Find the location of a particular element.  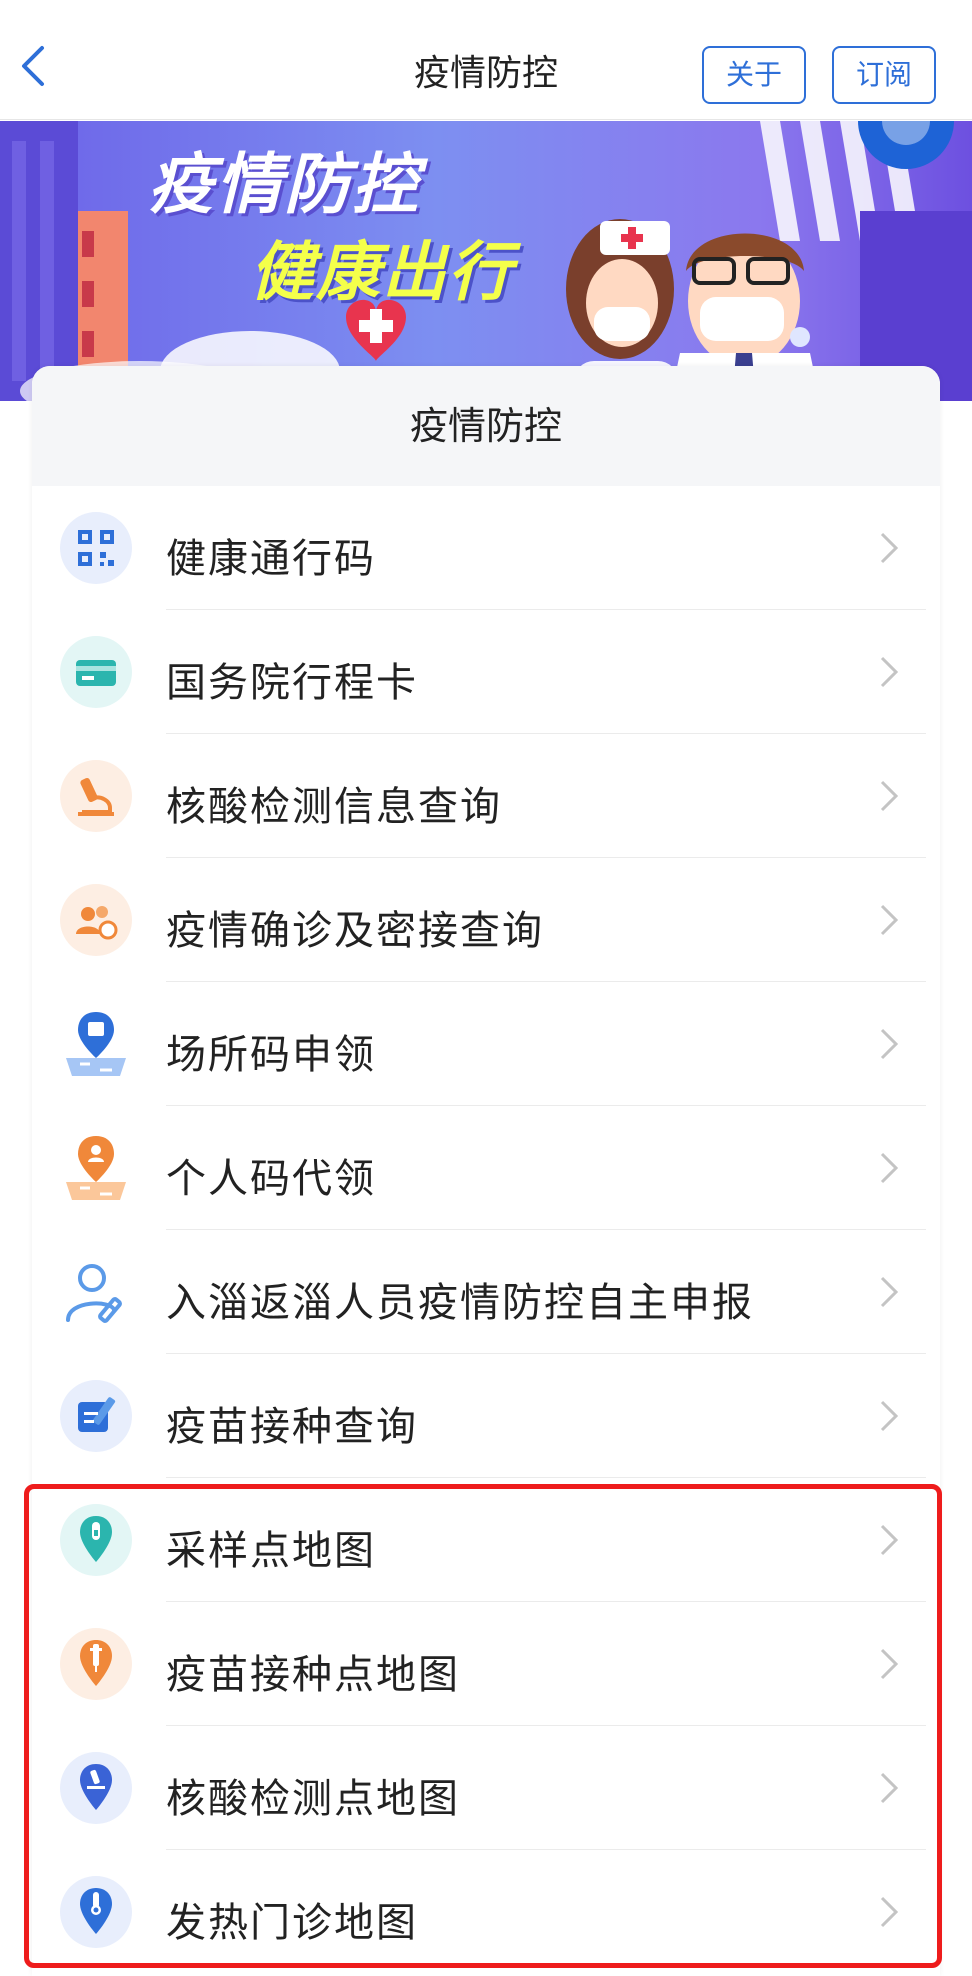

list-item-health-code: 健康通行码 is located at coordinates (486, 548).